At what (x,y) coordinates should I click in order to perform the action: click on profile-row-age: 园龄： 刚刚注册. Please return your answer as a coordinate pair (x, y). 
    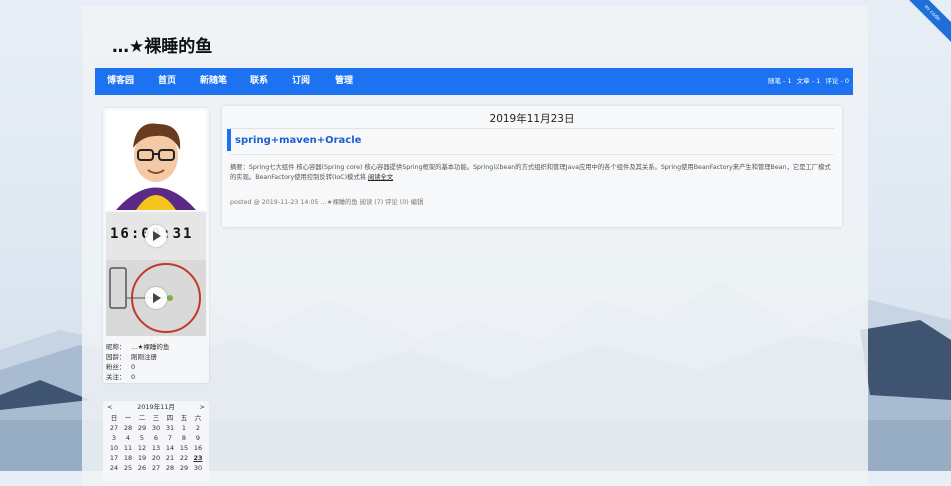
    Looking at the image, I should click on (131, 357).